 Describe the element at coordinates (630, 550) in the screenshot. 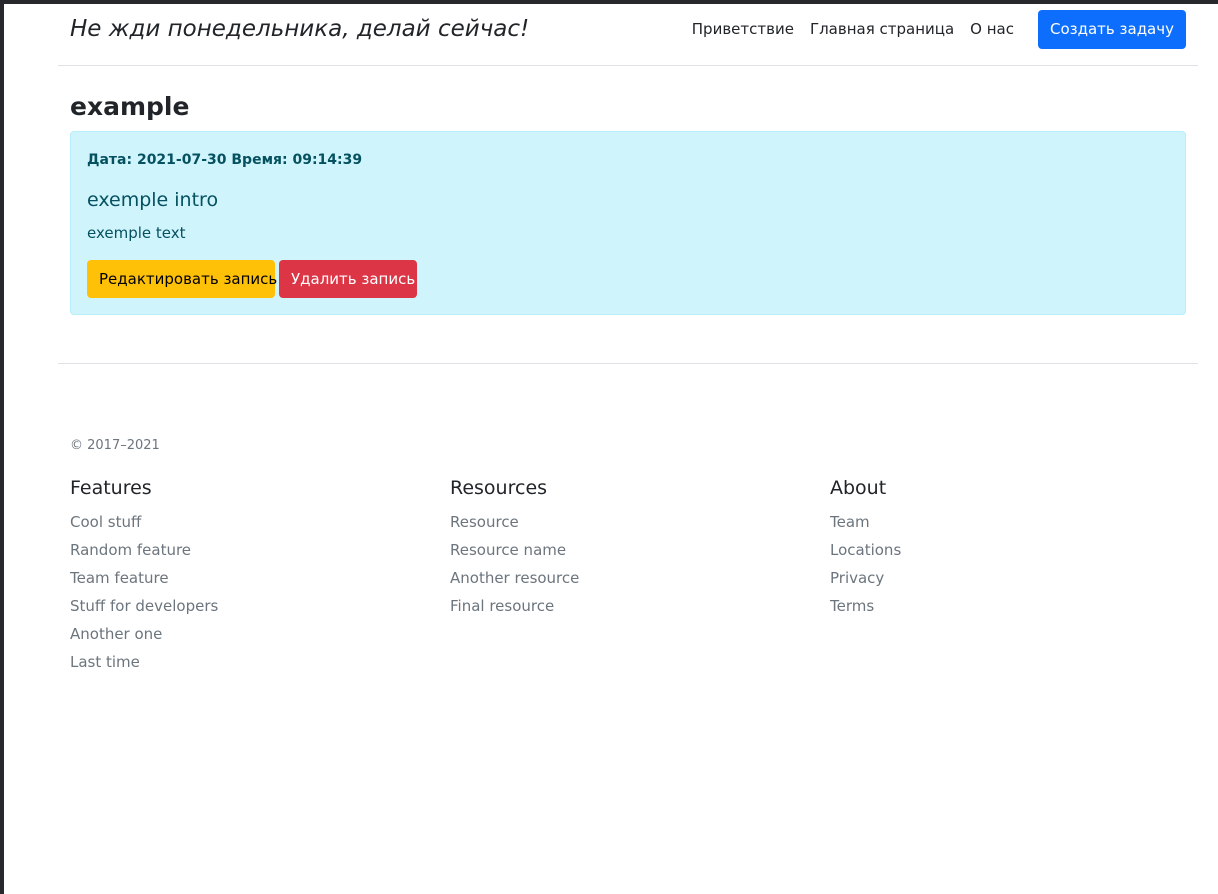

I see `footer-link: Resource name` at that location.